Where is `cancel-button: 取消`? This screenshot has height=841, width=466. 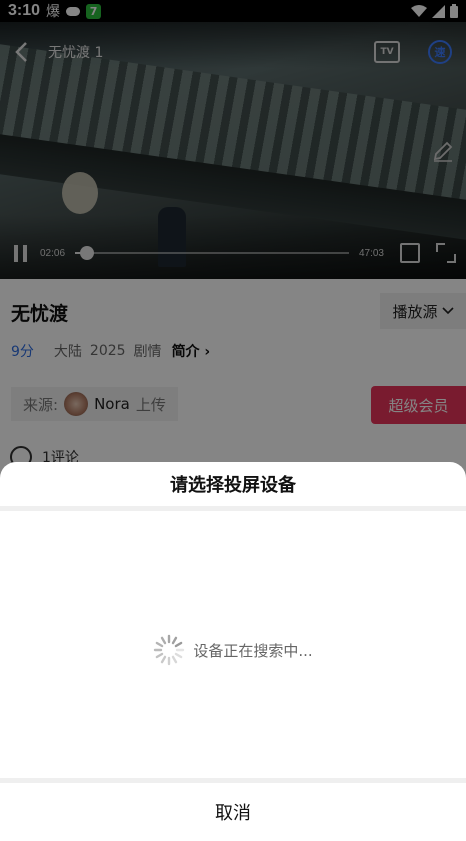
cancel-button: 取消 is located at coordinates (233, 812).